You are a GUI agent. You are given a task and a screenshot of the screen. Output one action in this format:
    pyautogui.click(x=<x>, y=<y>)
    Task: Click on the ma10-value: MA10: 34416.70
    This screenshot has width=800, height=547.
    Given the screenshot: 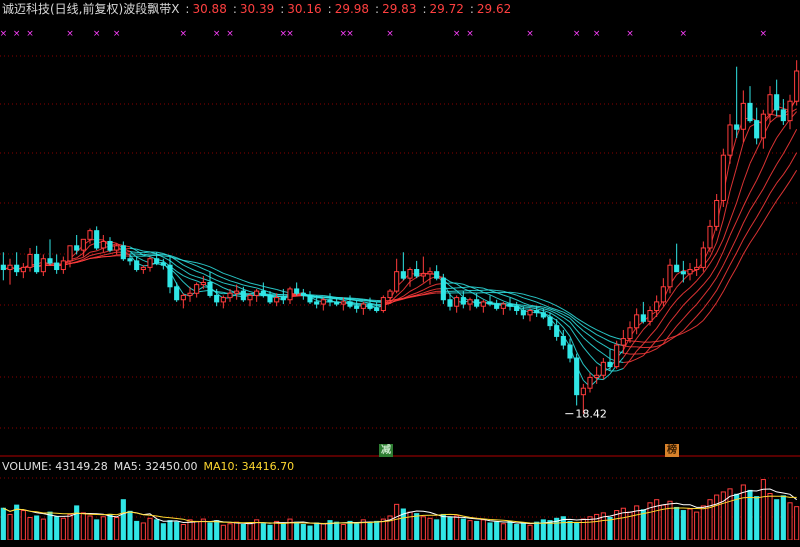 What is the action you would take?
    pyautogui.click(x=249, y=466)
    